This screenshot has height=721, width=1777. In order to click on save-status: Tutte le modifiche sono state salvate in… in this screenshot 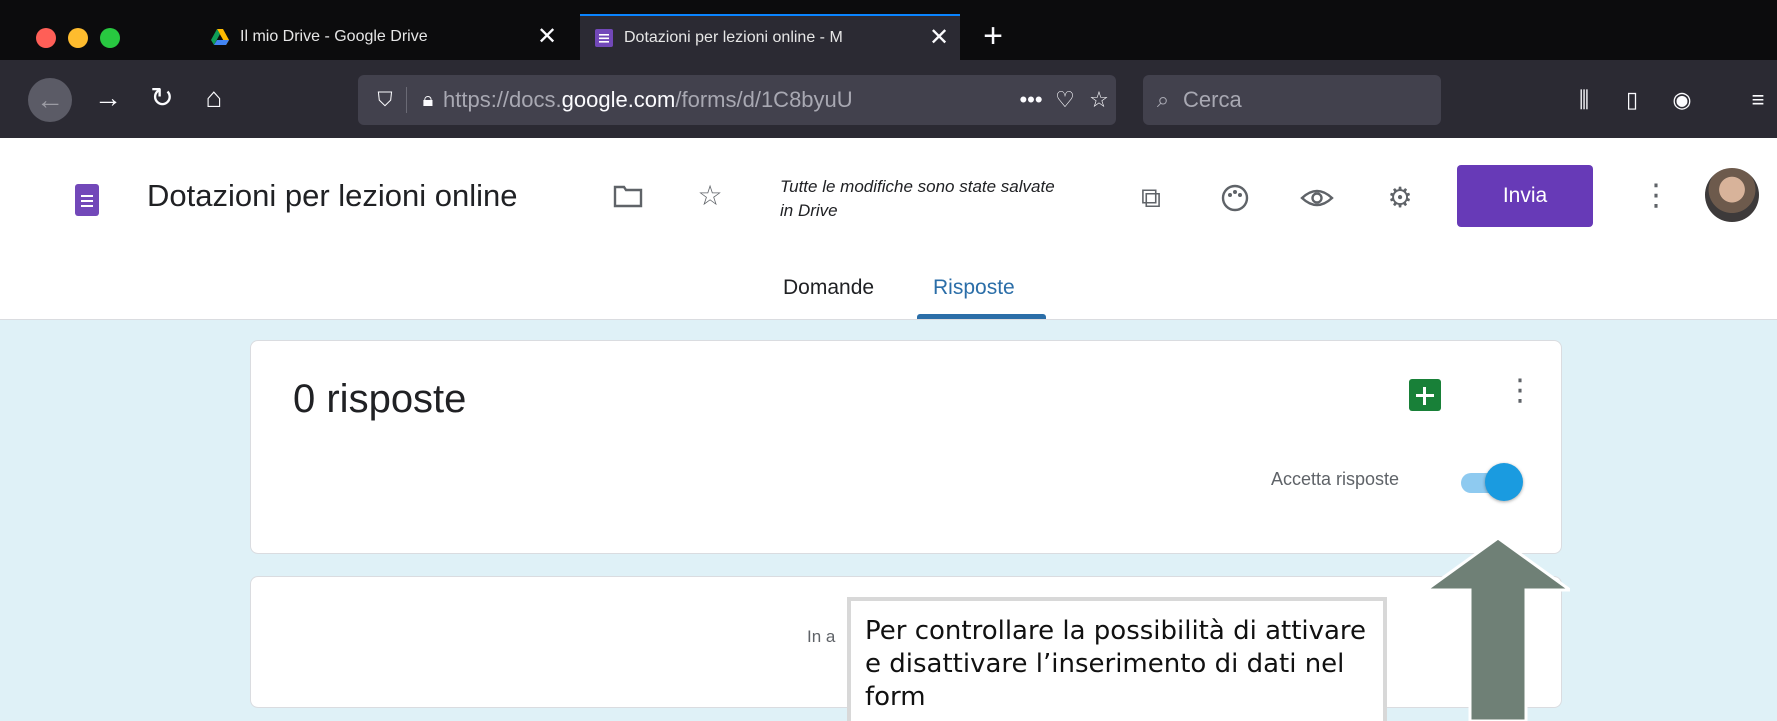, I will do `click(917, 198)`.